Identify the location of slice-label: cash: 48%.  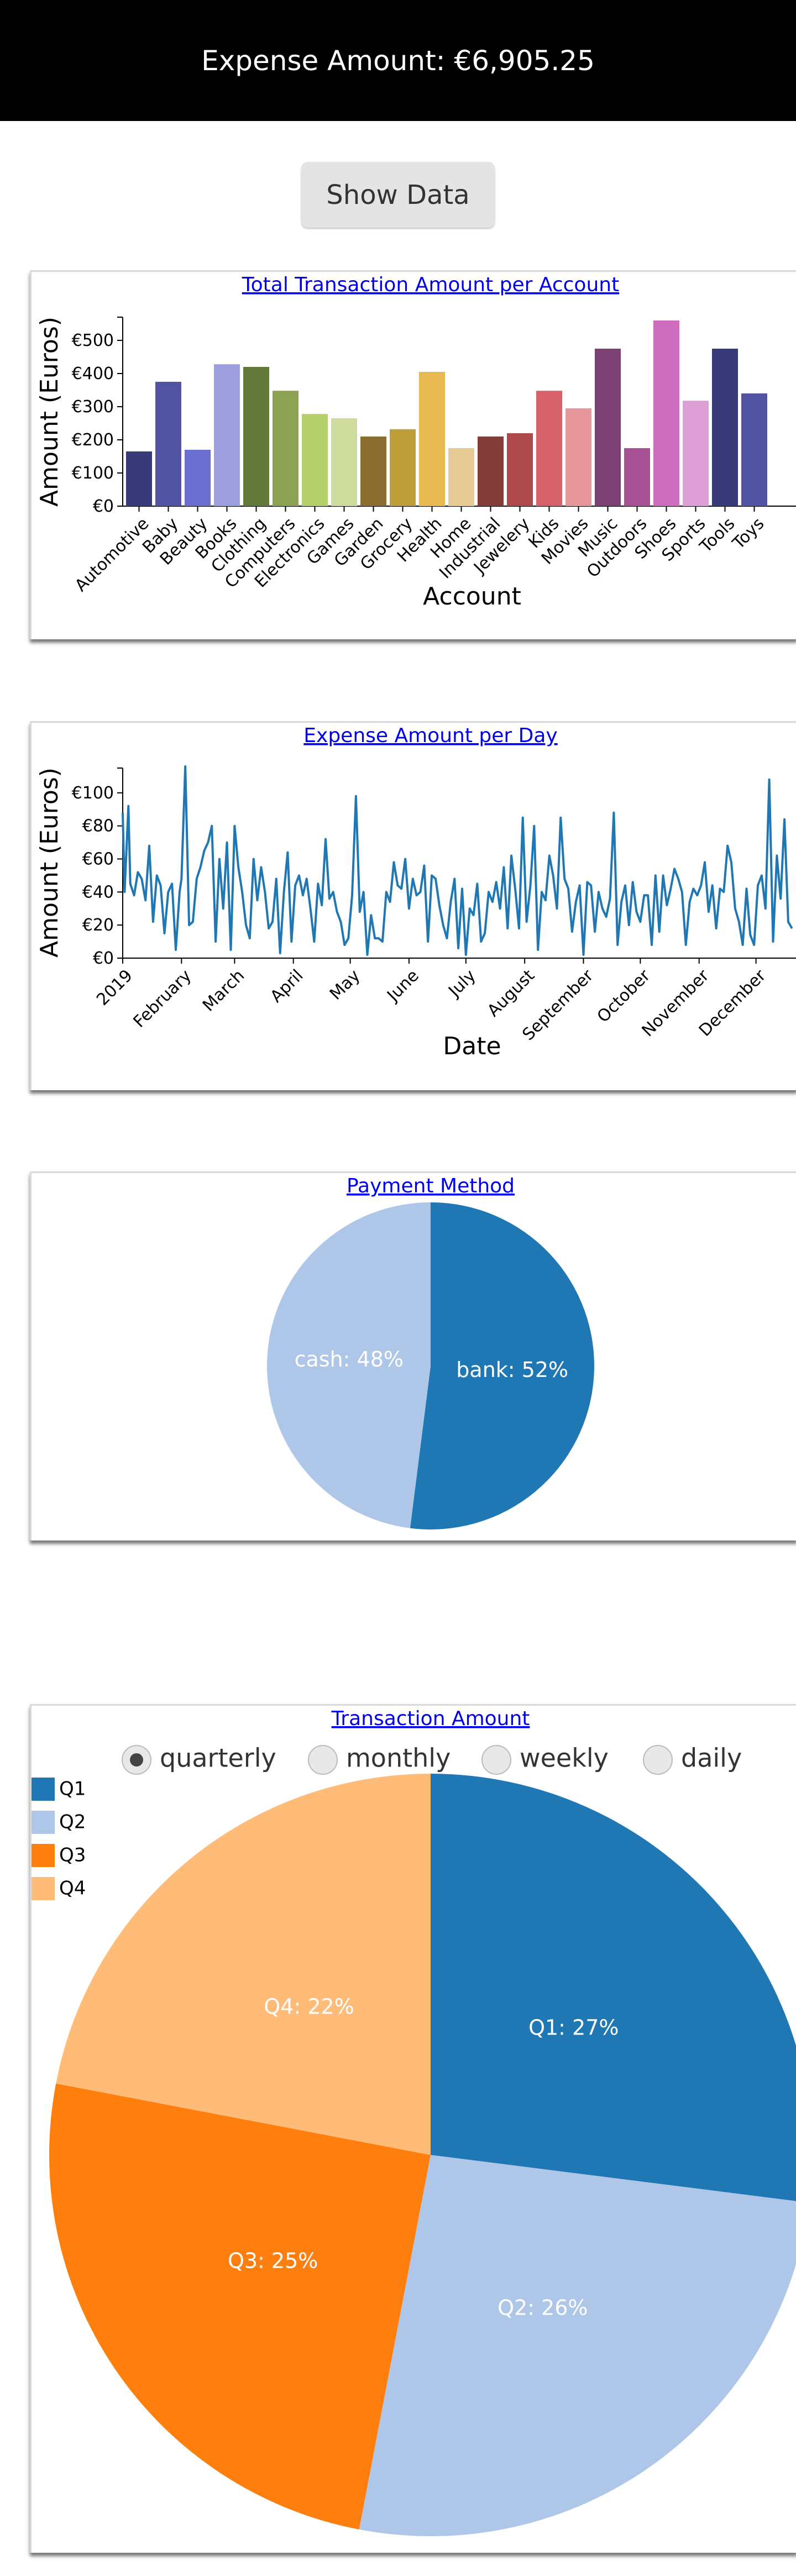
(349, 1359).